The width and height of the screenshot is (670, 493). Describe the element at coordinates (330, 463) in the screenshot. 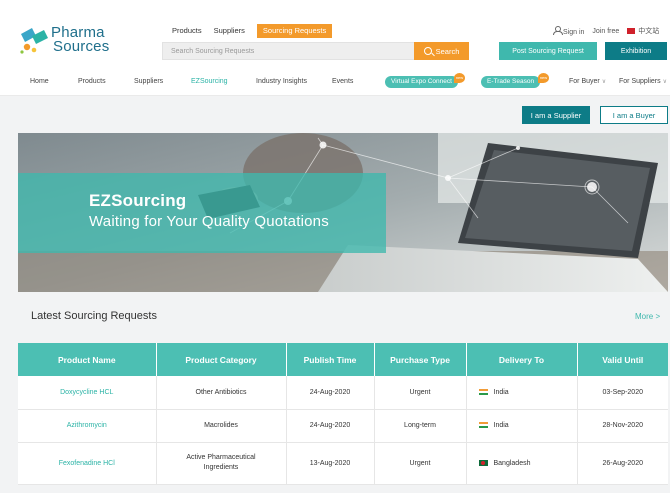

I see `publish-time: 13-Aug-2020` at that location.